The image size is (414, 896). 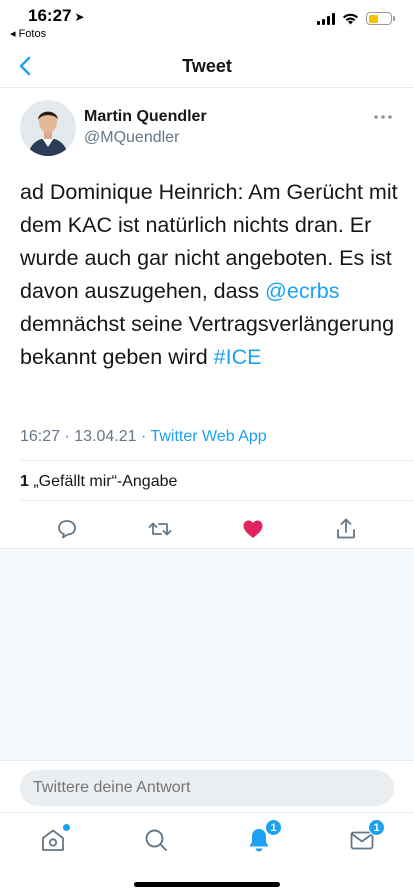 I want to click on tab-messages: 1, so click(x=366, y=837).